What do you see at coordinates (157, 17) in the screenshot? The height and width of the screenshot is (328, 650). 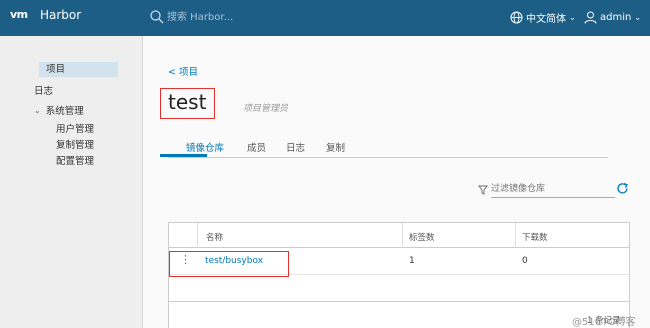 I see `search-icon` at bounding box center [157, 17].